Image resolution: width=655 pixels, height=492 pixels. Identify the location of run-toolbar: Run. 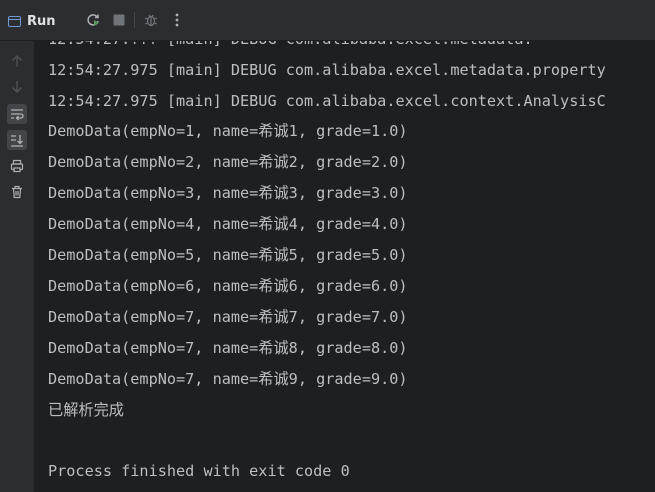
(327, 20).